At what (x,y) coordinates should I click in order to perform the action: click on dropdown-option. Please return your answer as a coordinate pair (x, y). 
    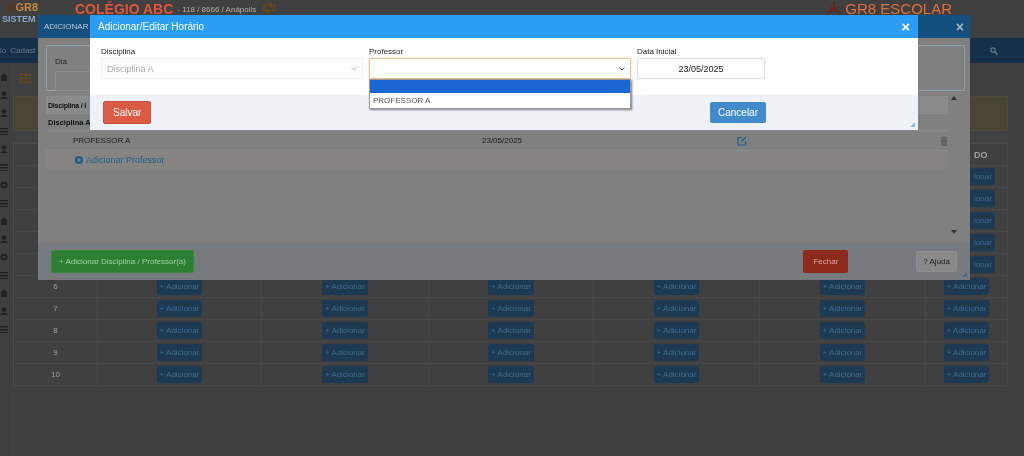
    Looking at the image, I should click on (500, 86).